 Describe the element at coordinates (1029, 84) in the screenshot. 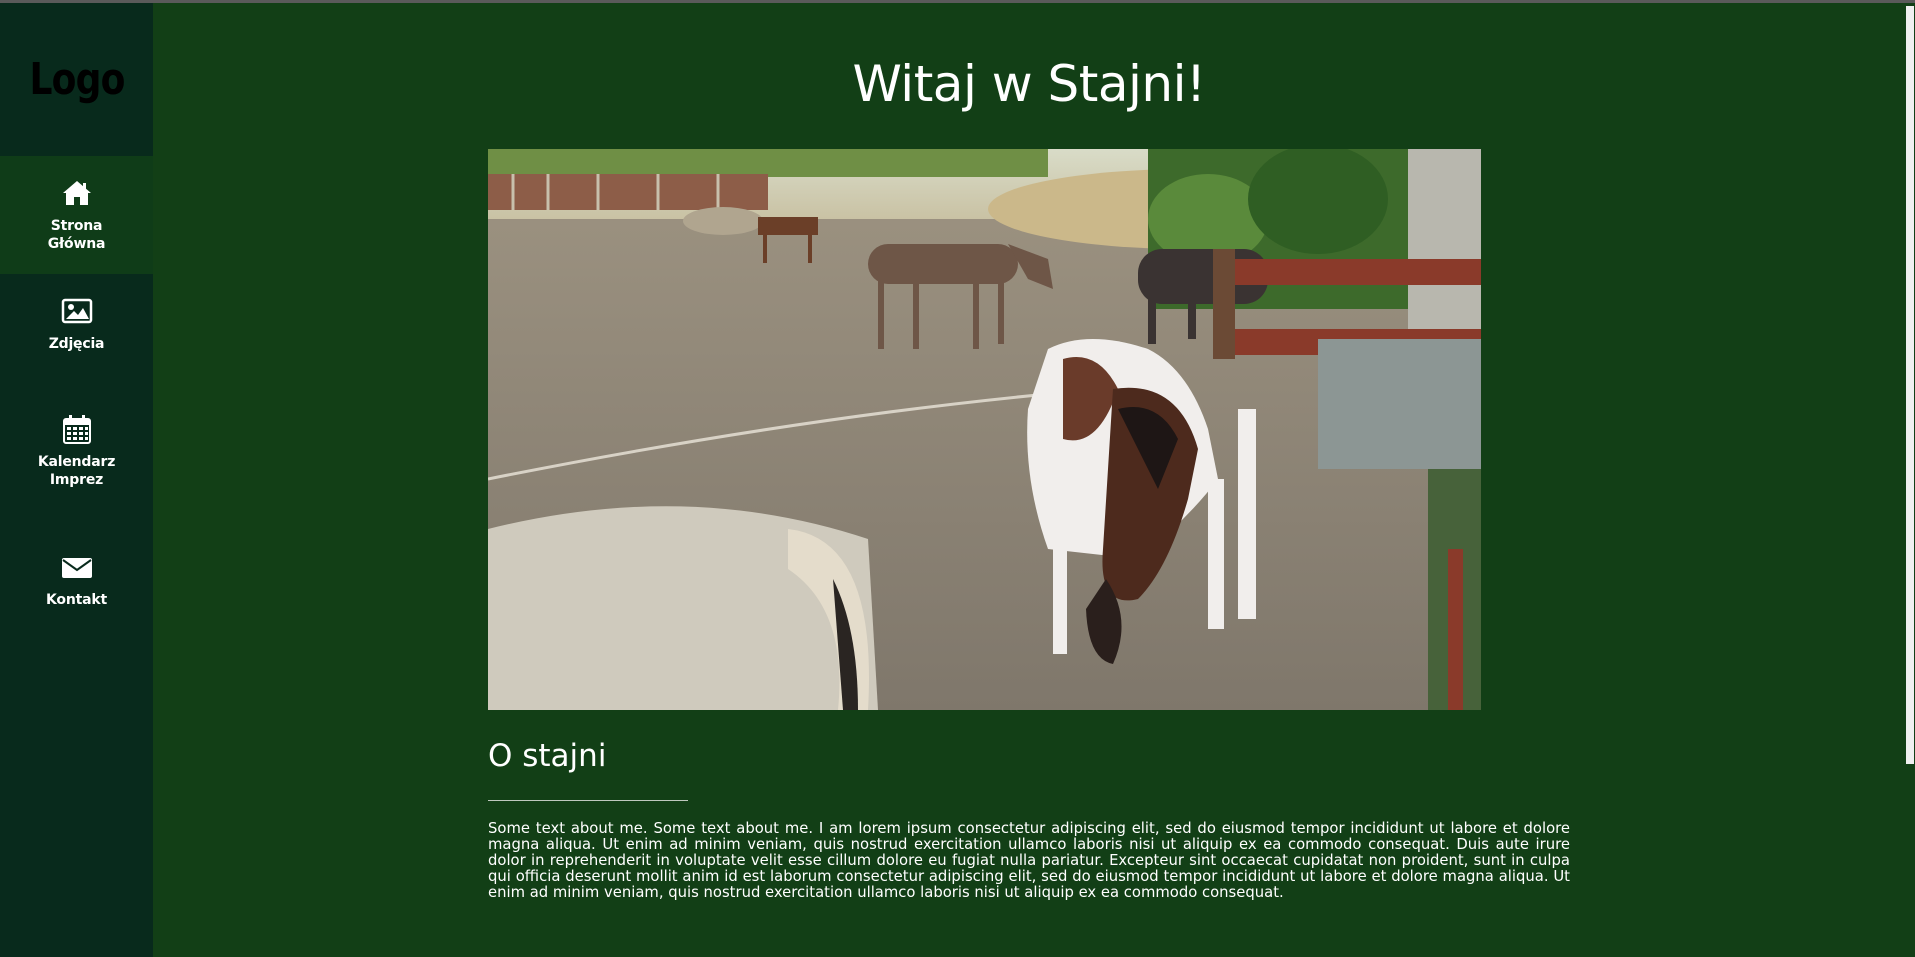

I see `page-title: Witaj w Stajni!` at that location.